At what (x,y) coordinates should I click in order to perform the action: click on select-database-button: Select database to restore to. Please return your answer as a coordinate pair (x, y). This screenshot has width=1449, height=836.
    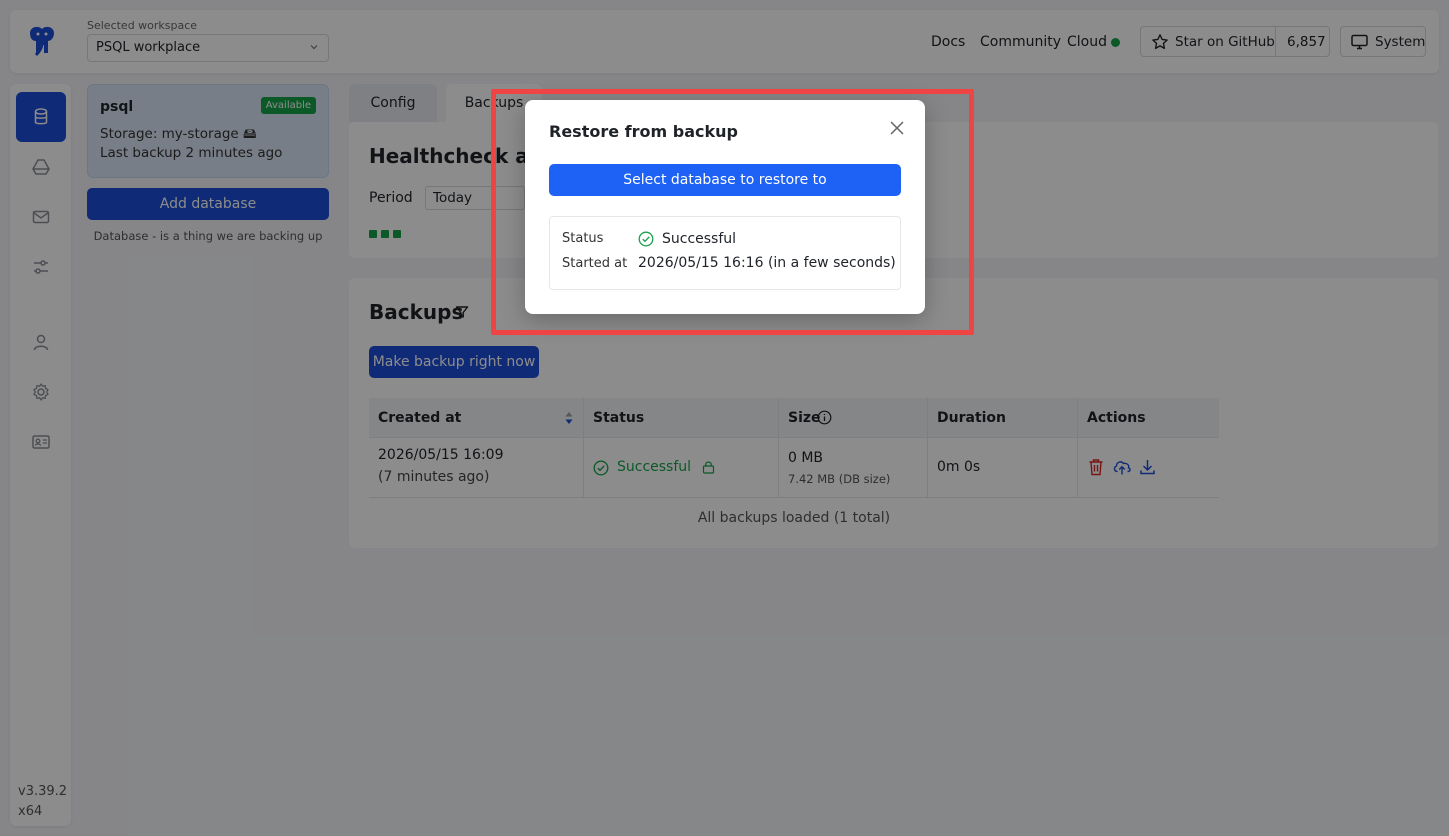
    Looking at the image, I should click on (725, 180).